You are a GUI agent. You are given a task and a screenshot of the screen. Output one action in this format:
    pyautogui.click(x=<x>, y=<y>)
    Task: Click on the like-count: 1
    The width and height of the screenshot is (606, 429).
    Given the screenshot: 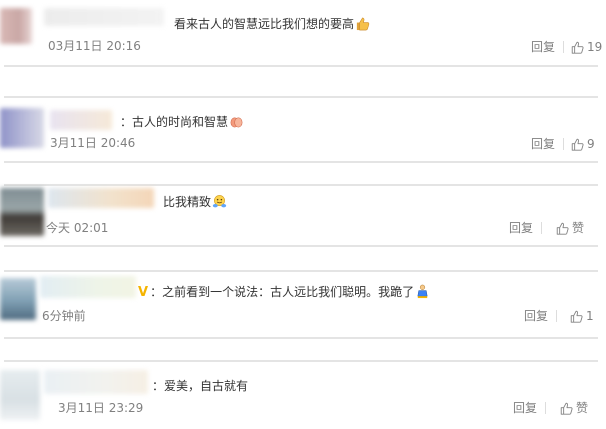 What is the action you would take?
    pyautogui.click(x=590, y=316)
    